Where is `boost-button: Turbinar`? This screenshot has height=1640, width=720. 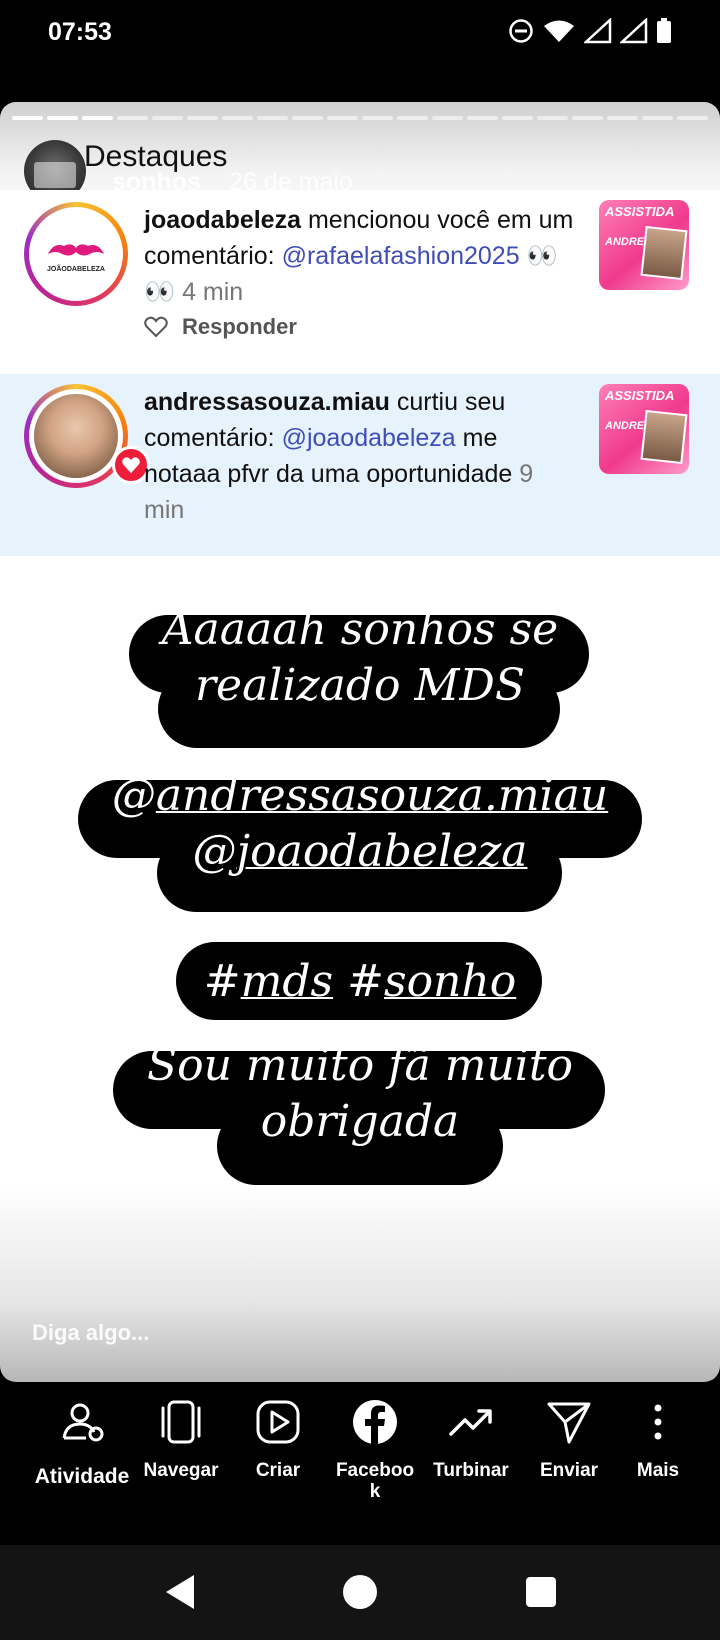 boost-button: Turbinar is located at coordinates (471, 1431).